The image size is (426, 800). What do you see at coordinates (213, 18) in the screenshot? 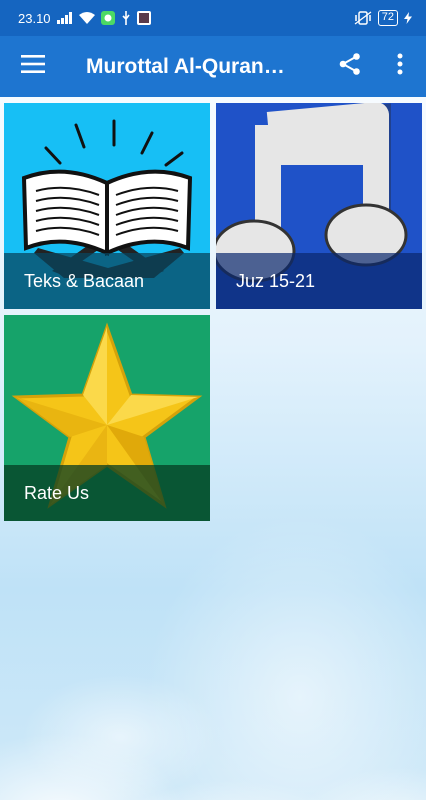
I see `status-bar: 23.10 72` at bounding box center [213, 18].